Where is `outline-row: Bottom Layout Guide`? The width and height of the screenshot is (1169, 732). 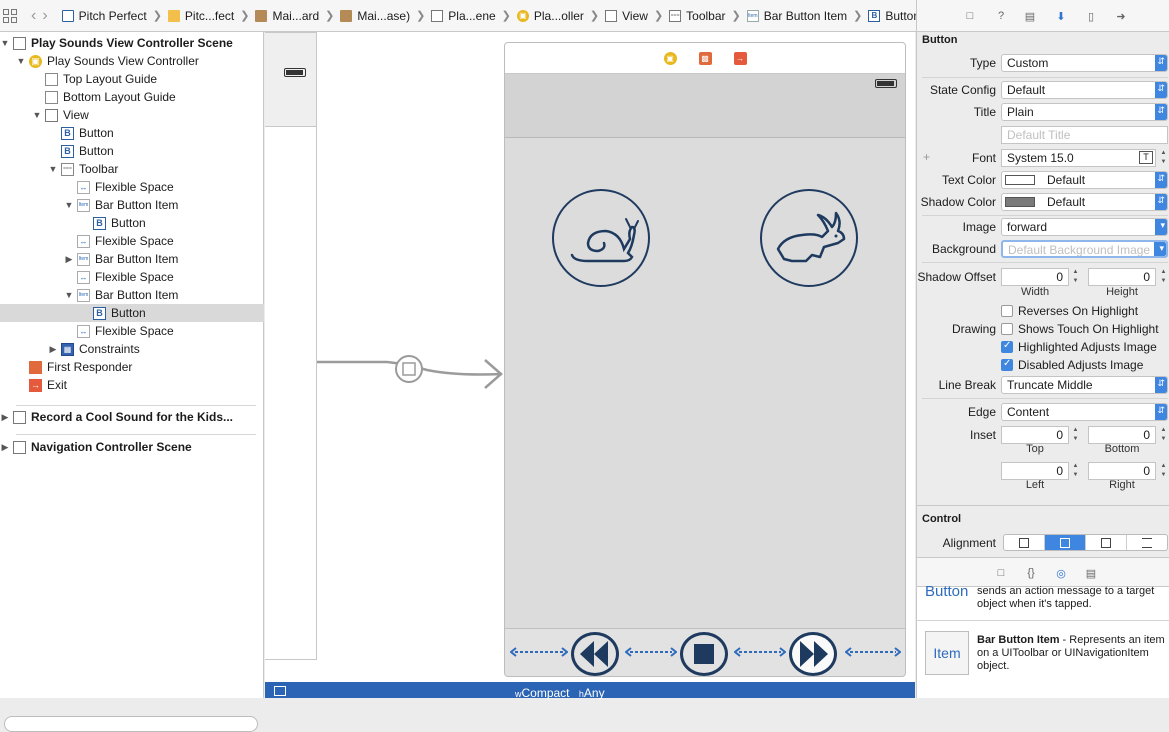 outline-row: Bottom Layout Guide is located at coordinates (132, 97).